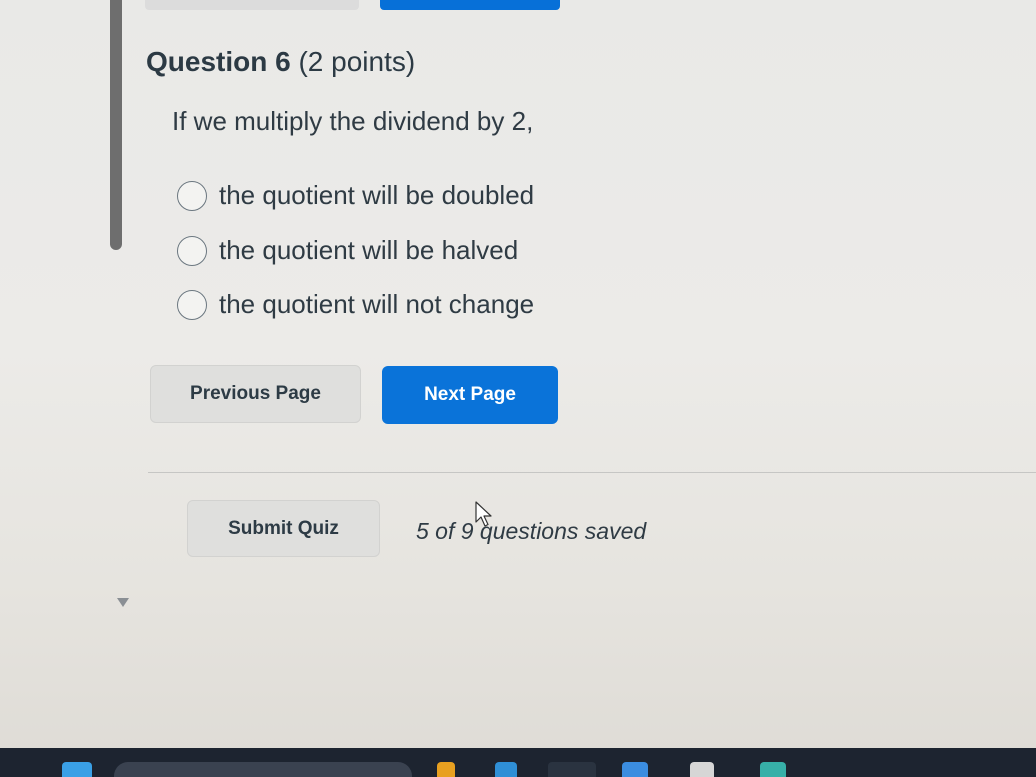 The image size is (1036, 777). What do you see at coordinates (470, 5) in the screenshot?
I see `partial-top-button-right` at bounding box center [470, 5].